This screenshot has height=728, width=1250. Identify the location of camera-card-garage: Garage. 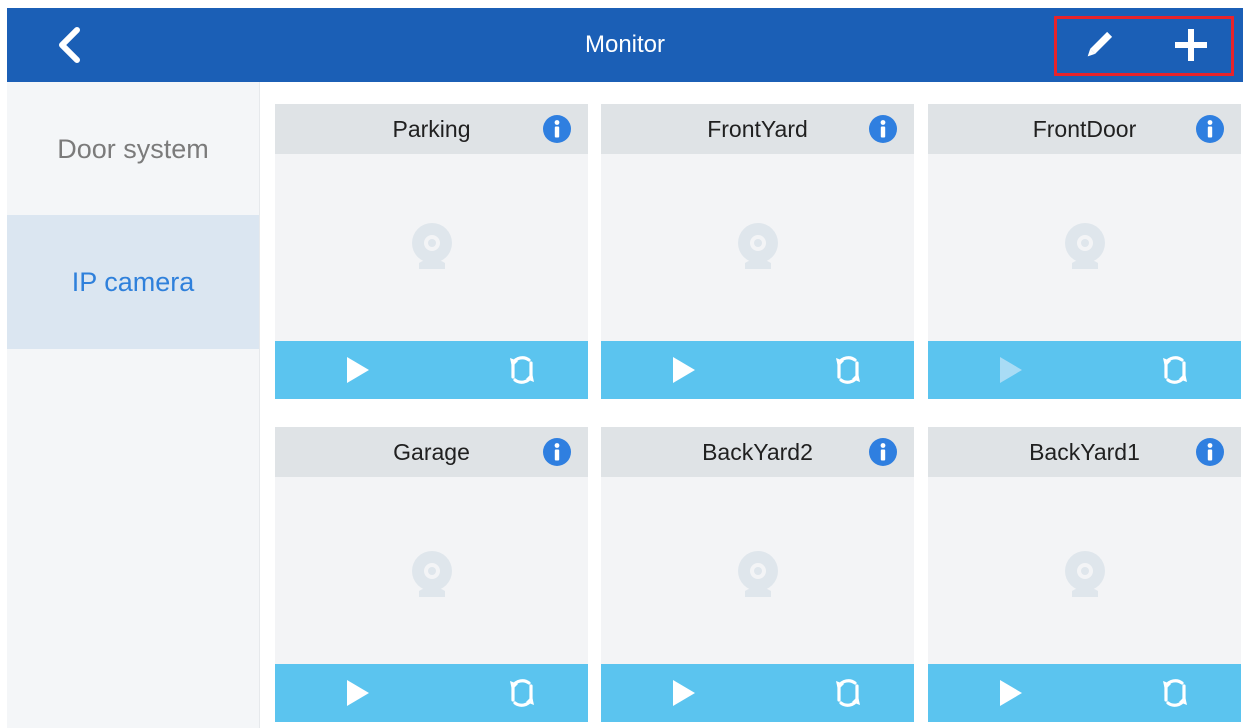
(431, 574).